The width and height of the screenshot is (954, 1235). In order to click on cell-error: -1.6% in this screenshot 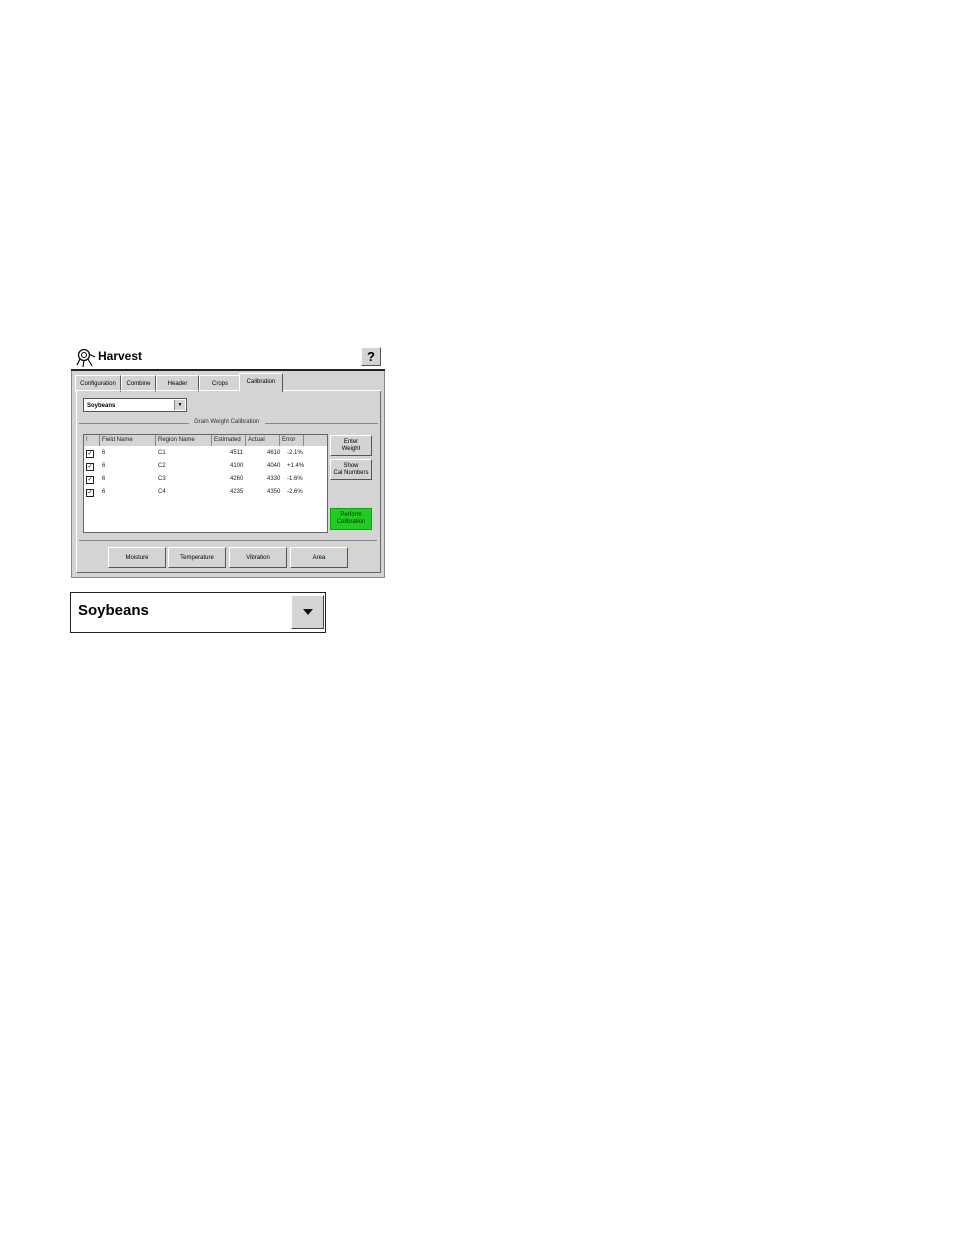, I will do `click(295, 479)`.